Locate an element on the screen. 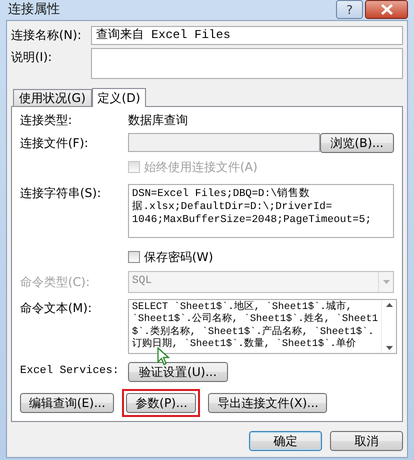 This screenshot has width=414, height=460. field-label: 命令类型(C): is located at coordinates (55, 282).